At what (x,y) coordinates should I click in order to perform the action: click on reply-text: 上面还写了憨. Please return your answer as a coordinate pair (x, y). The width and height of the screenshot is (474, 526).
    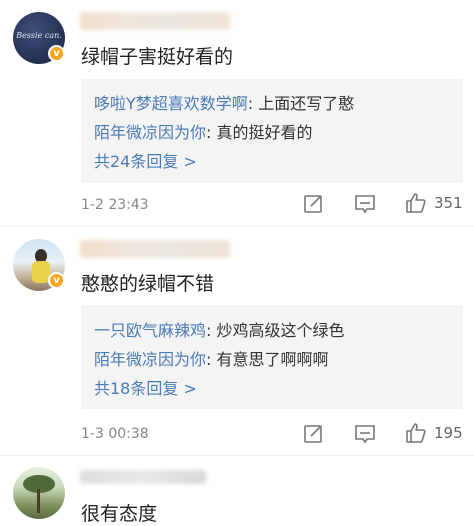
    Looking at the image, I should click on (306, 103).